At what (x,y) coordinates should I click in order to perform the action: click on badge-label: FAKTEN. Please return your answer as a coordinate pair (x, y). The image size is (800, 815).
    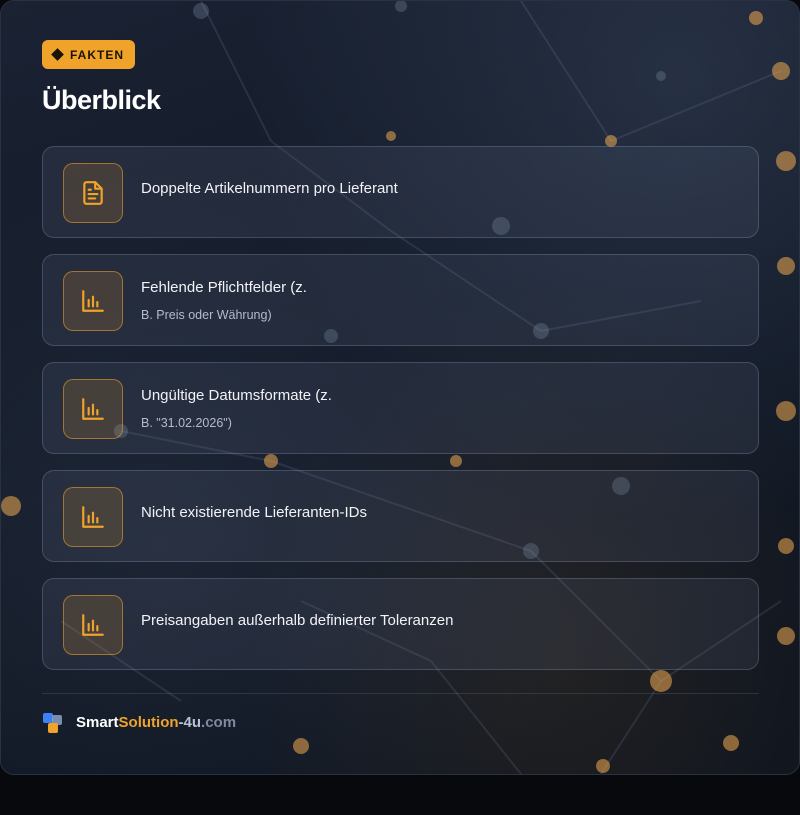
    Looking at the image, I should click on (97, 54).